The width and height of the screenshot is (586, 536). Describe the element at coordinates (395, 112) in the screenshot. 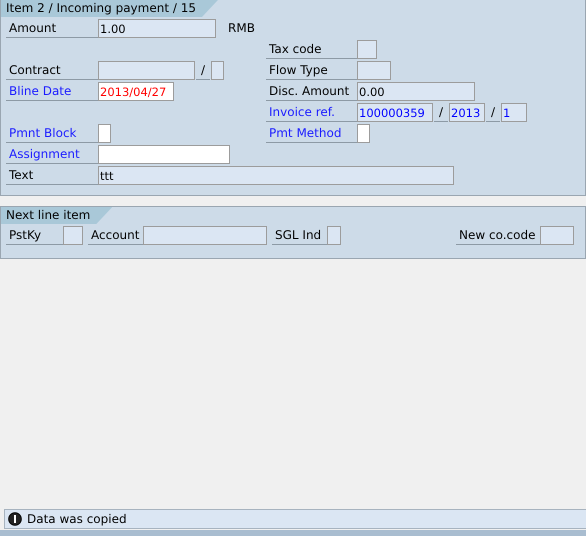

I see `input-field: 100000359` at that location.